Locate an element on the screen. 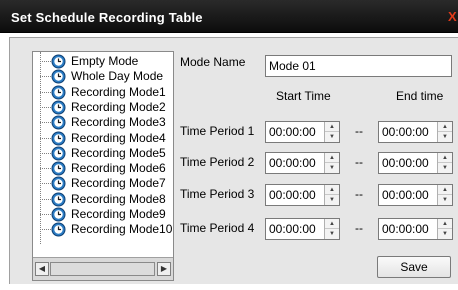 The image size is (458, 290). tree-item-mode: Recording Mode1 is located at coordinates (103, 92).